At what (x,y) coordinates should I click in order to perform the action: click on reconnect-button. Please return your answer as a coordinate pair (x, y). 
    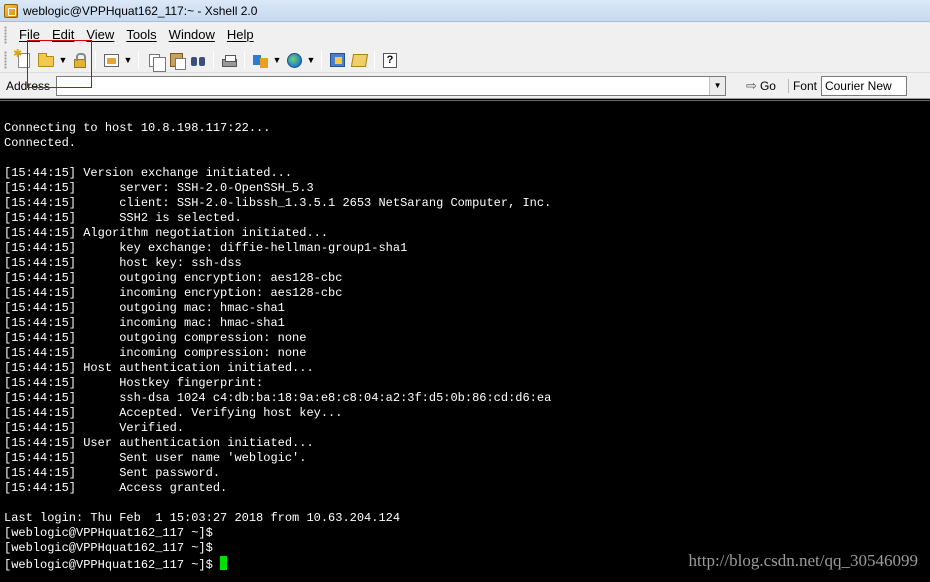
    Looking at the image, I should click on (80, 60).